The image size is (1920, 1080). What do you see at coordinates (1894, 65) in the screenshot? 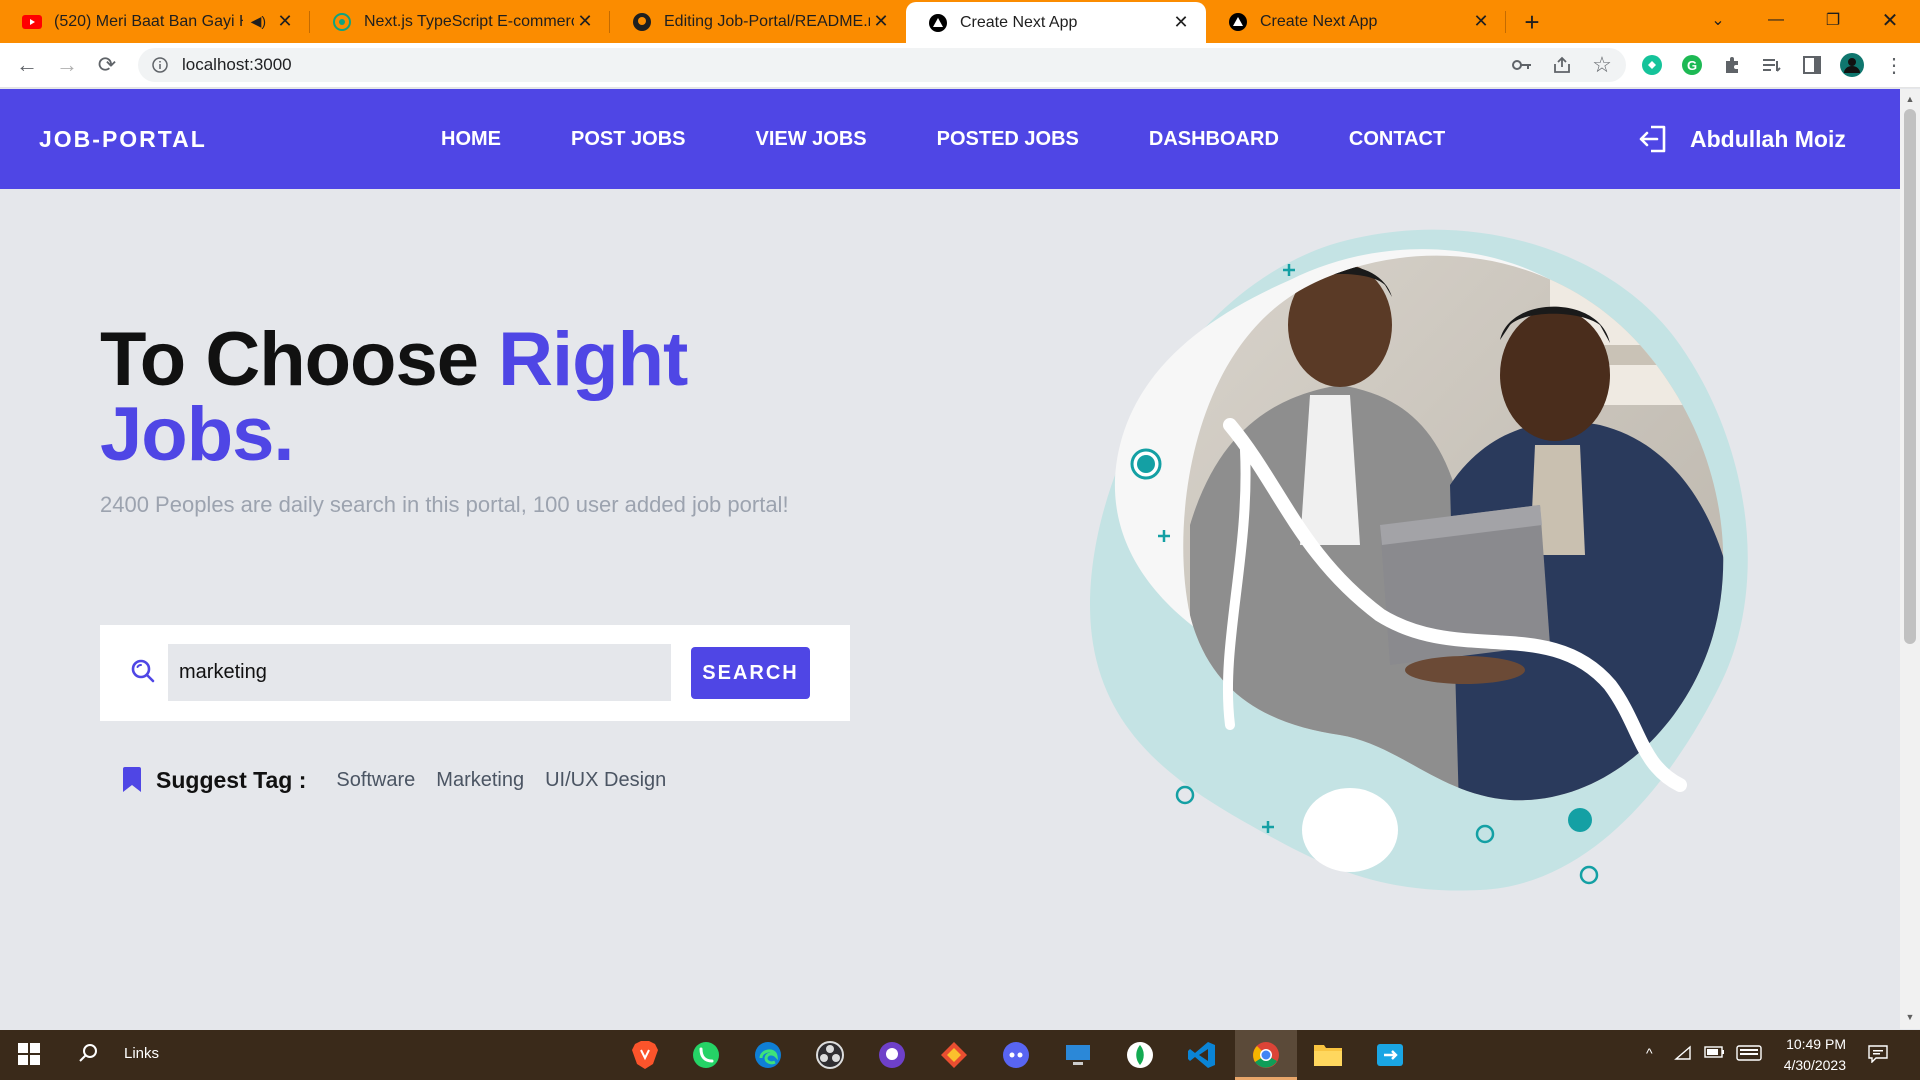
I see `kebab-menu-icon: ⋮` at bounding box center [1894, 65].